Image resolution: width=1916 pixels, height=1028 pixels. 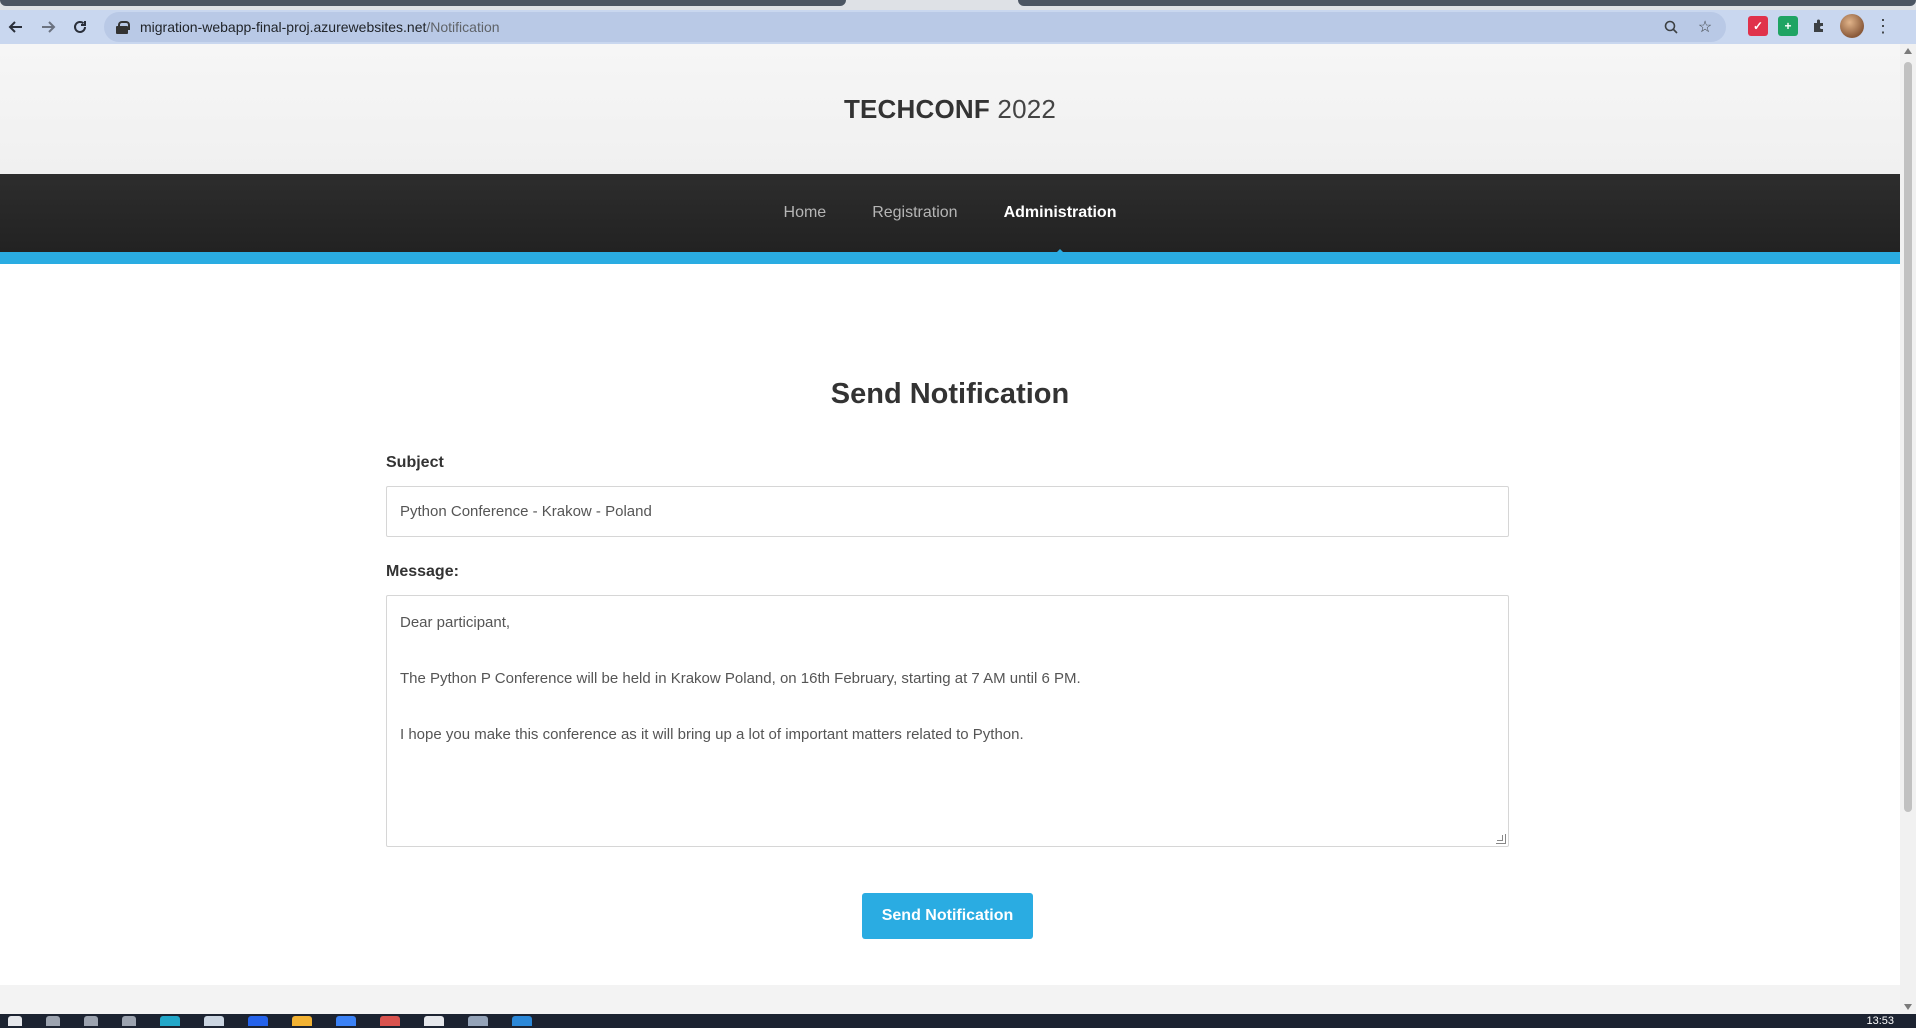 What do you see at coordinates (1671, 27) in the screenshot?
I see `zoom-icon` at bounding box center [1671, 27].